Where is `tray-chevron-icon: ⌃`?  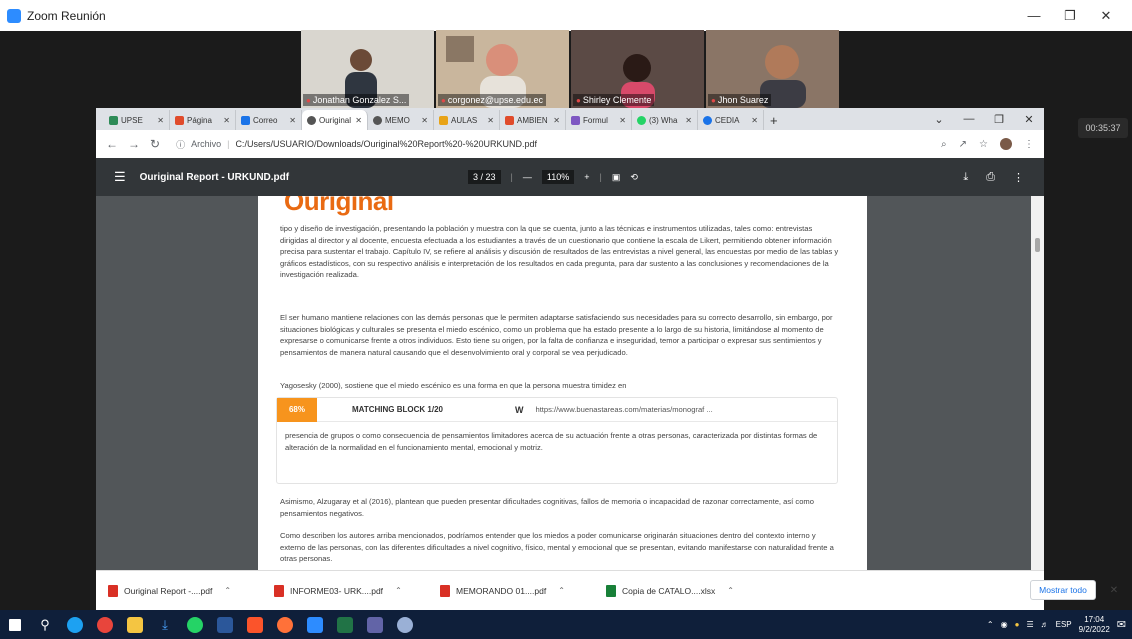 tray-chevron-icon: ⌃ is located at coordinates (990, 624).